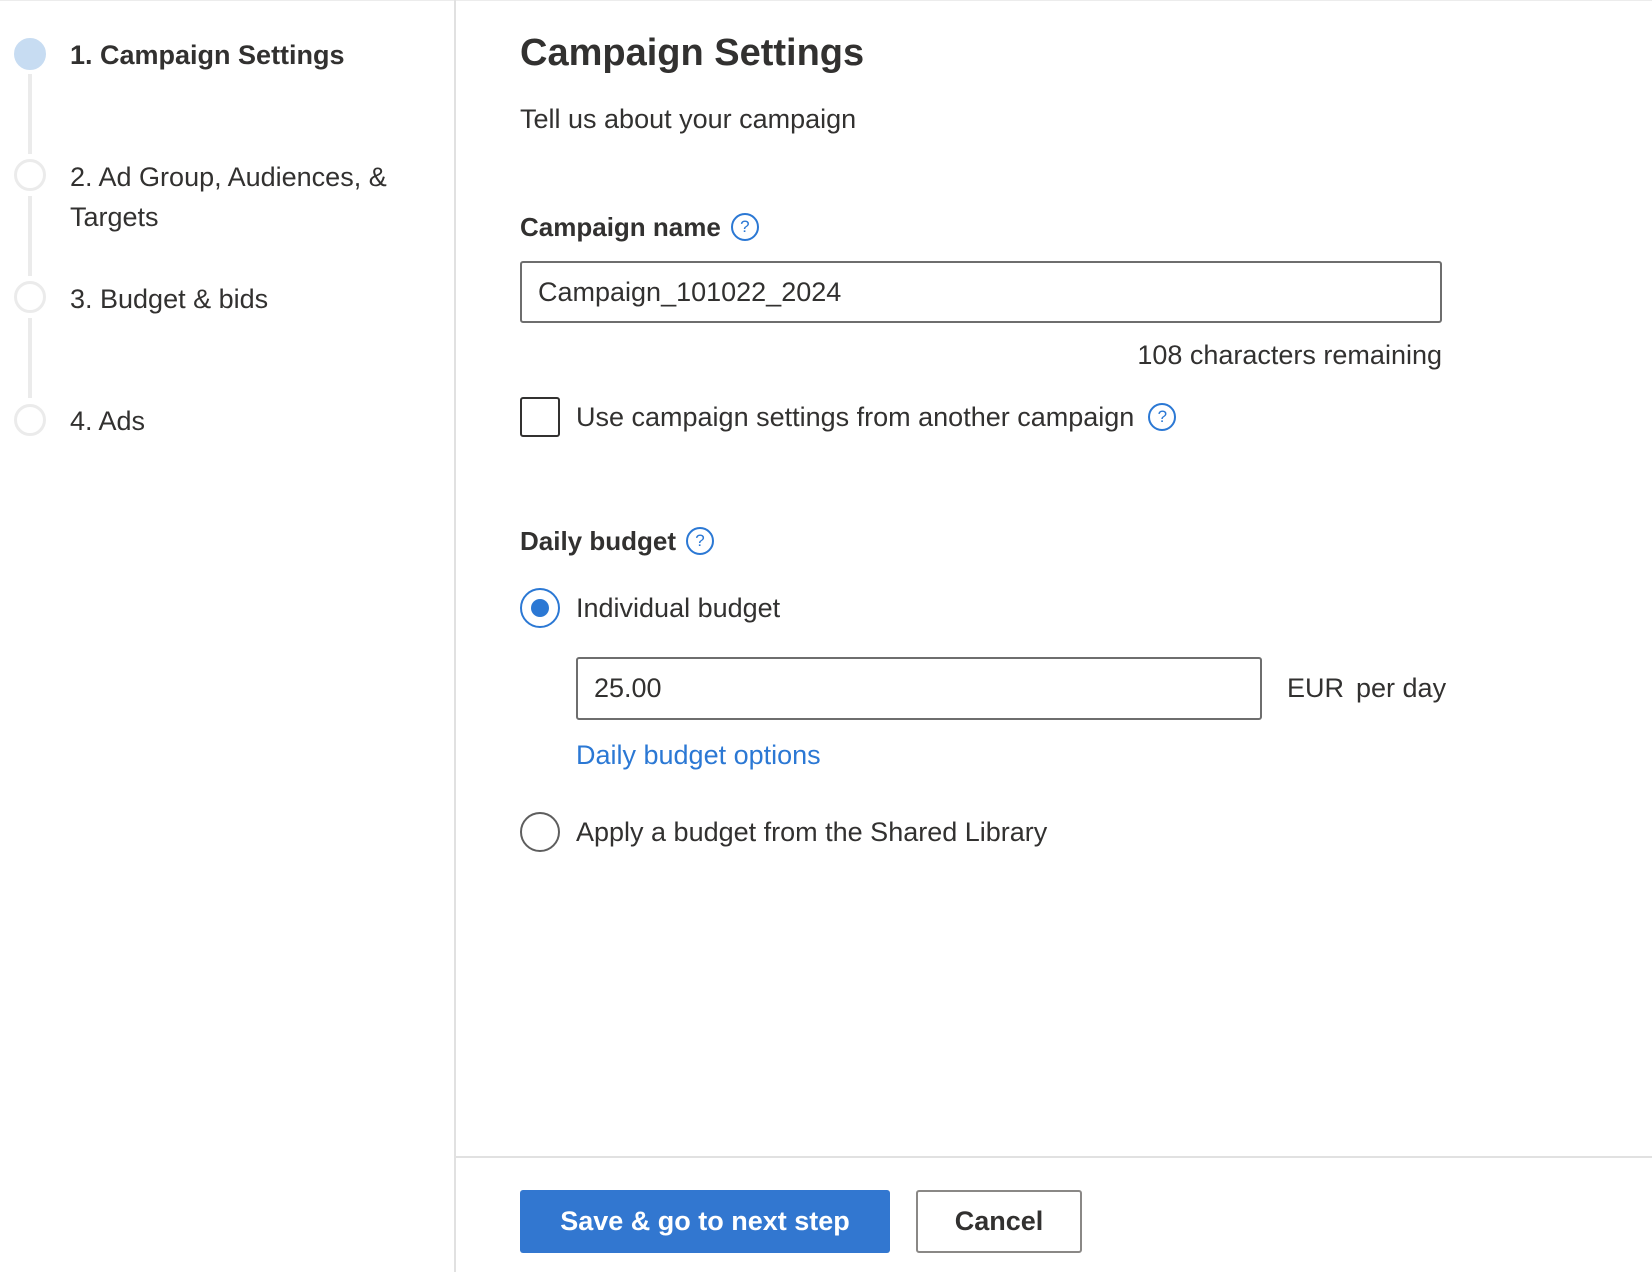  What do you see at coordinates (1162, 417) in the screenshot?
I see `copy-settings-help-icon: ?` at bounding box center [1162, 417].